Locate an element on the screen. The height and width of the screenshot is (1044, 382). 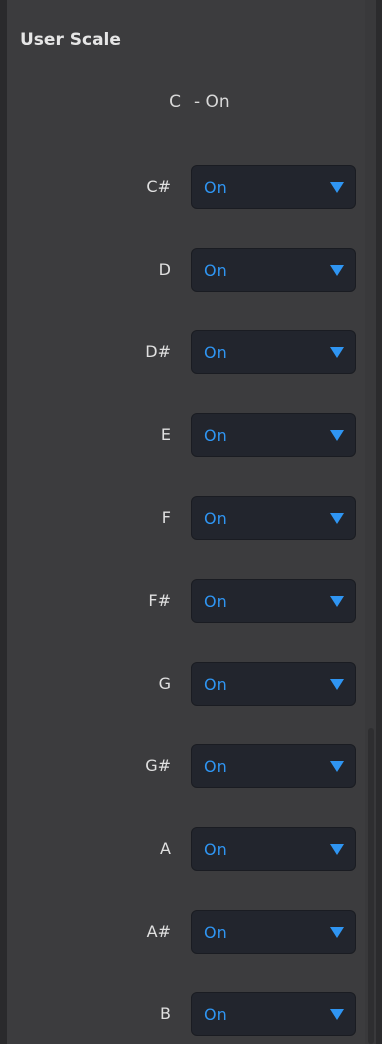
note-row-a: A On is located at coordinates (191, 849).